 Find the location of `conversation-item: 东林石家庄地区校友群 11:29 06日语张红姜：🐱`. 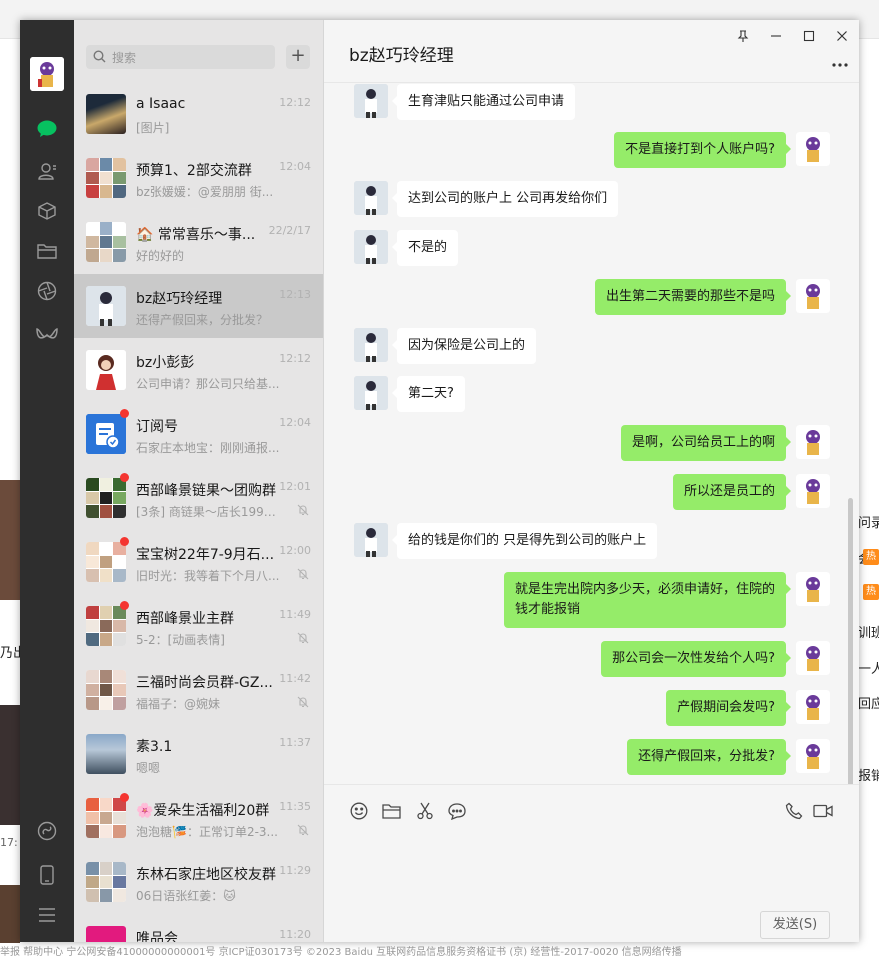

conversation-item: 东林石家庄地区校友群 11:29 06日语张红姜：🐱 is located at coordinates (198, 882).